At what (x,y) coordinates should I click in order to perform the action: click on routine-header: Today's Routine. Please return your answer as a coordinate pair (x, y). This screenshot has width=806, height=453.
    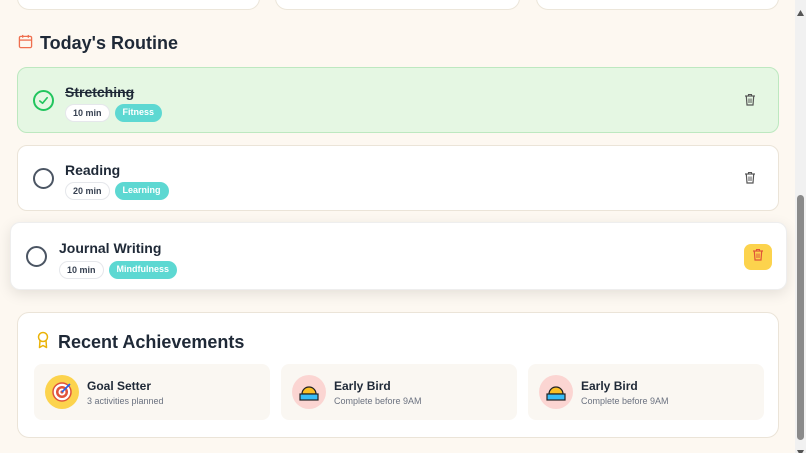
    Looking at the image, I should click on (98, 43).